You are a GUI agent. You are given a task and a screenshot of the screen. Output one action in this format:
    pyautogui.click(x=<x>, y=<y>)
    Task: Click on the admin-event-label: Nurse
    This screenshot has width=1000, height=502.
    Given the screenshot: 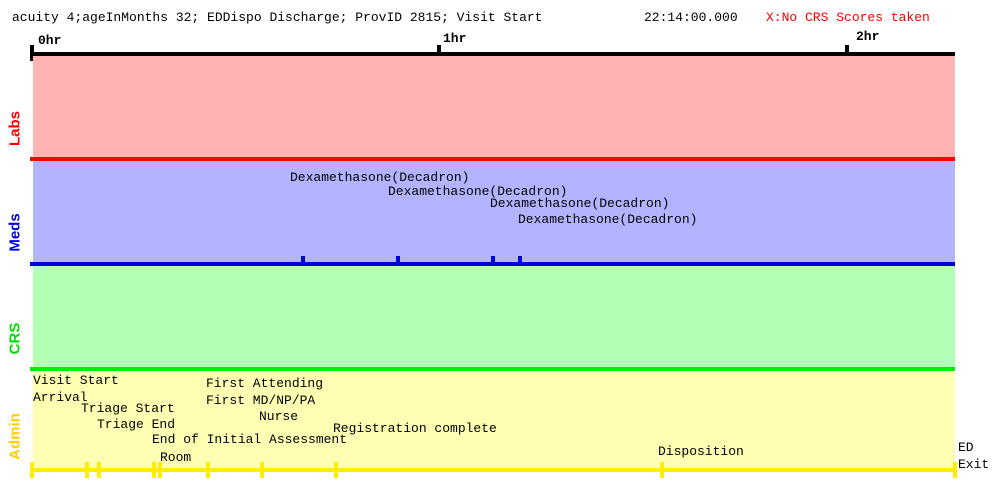 What is the action you would take?
    pyautogui.click(x=279, y=416)
    